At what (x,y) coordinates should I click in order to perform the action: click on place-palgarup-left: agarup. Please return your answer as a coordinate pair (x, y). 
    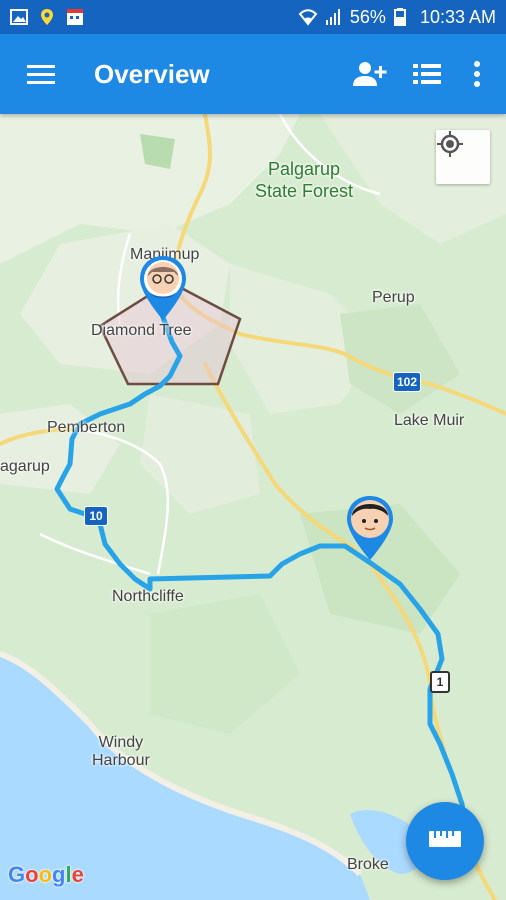
    Looking at the image, I should click on (25, 466).